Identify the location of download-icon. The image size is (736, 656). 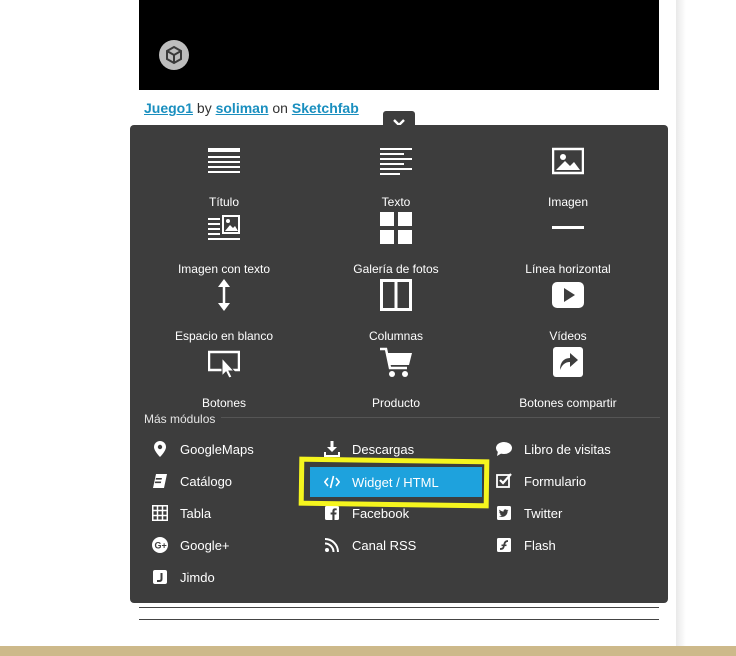
(332, 449).